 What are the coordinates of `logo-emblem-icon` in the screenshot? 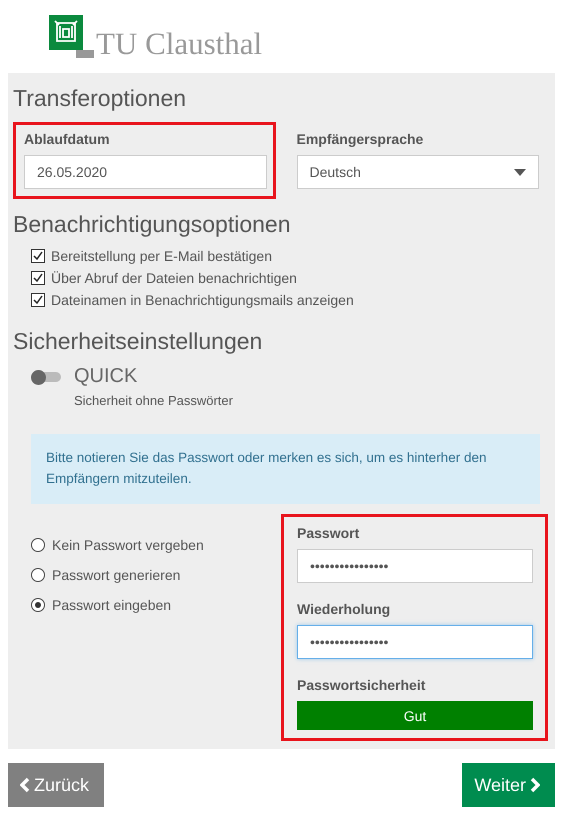 It's located at (71, 36).